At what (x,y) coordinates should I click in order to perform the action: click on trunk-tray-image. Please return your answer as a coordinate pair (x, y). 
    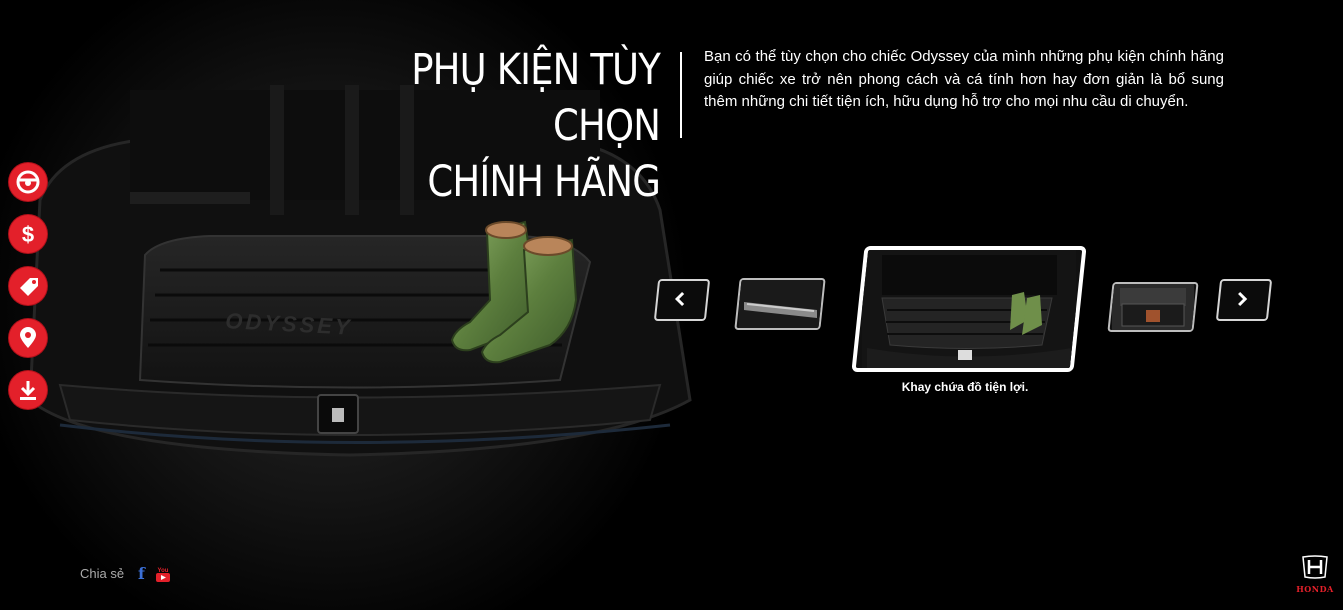
    Looking at the image, I should click on (969, 309).